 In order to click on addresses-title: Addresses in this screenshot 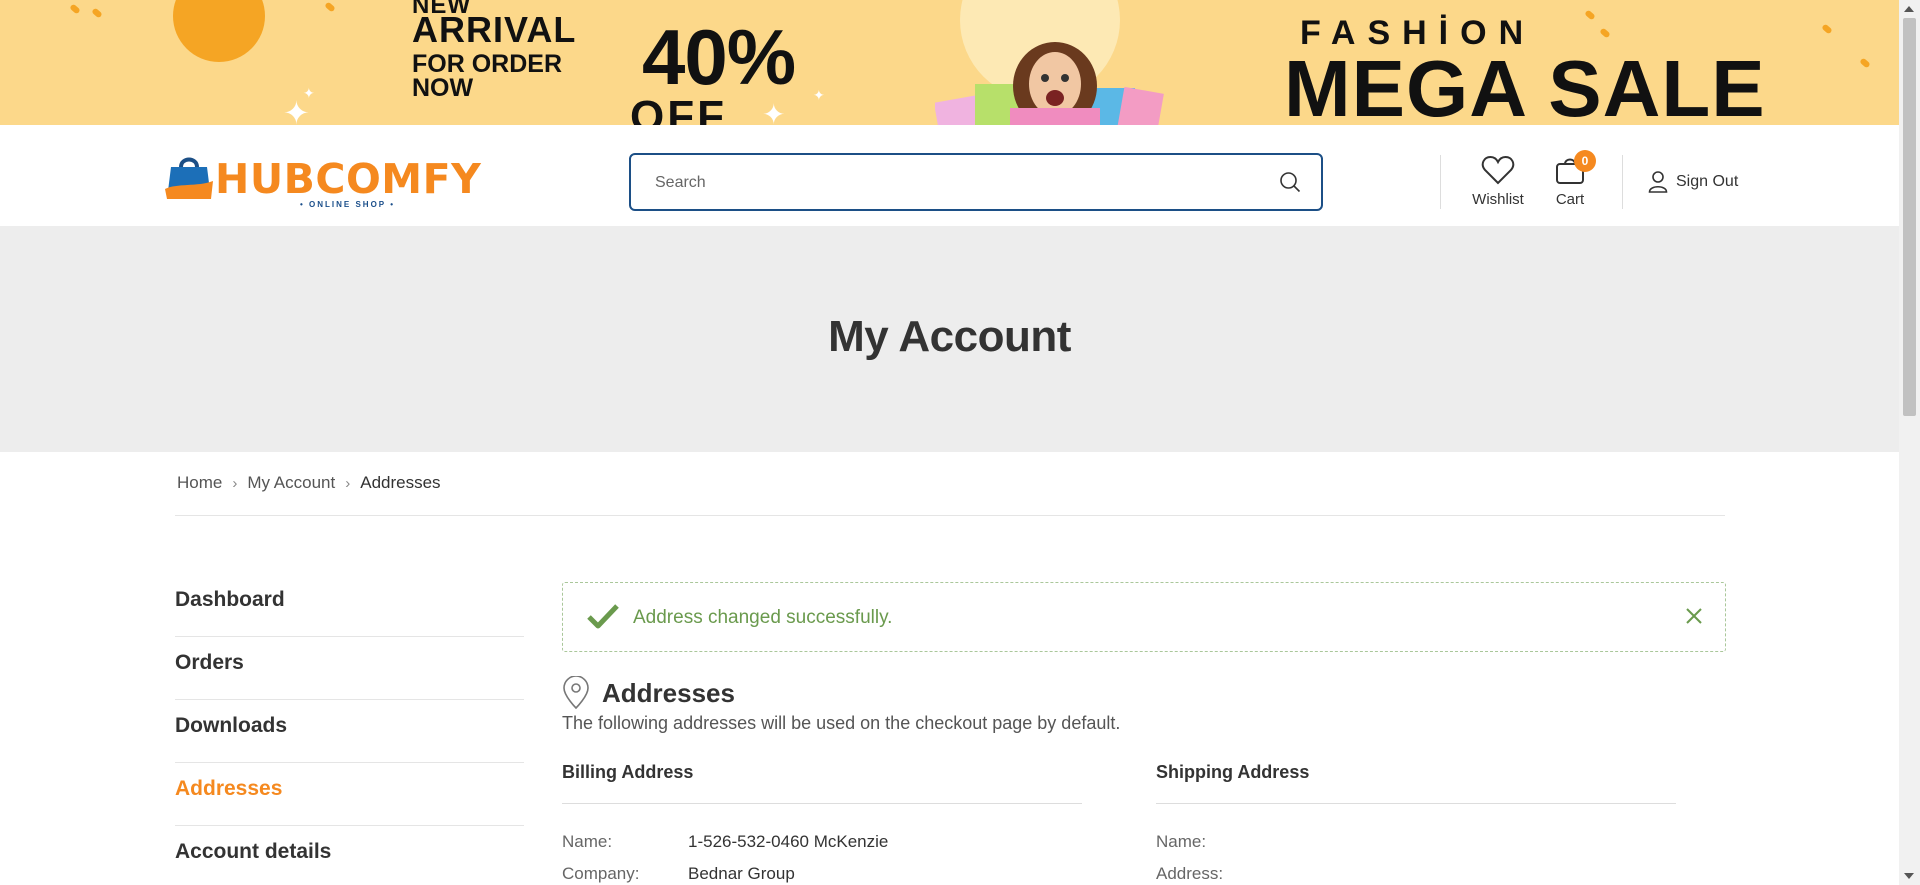, I will do `click(668, 692)`.